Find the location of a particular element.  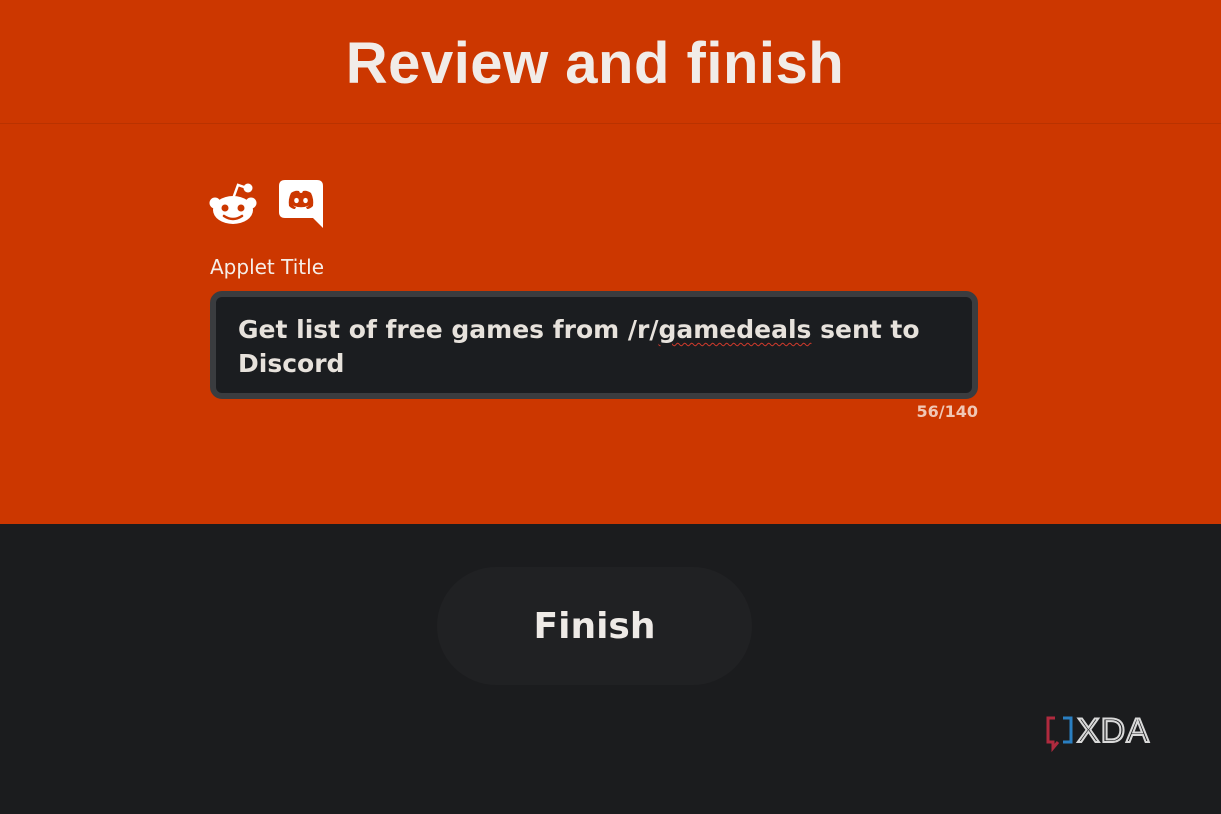

xda-watermark: XDA is located at coordinates (1104, 732).